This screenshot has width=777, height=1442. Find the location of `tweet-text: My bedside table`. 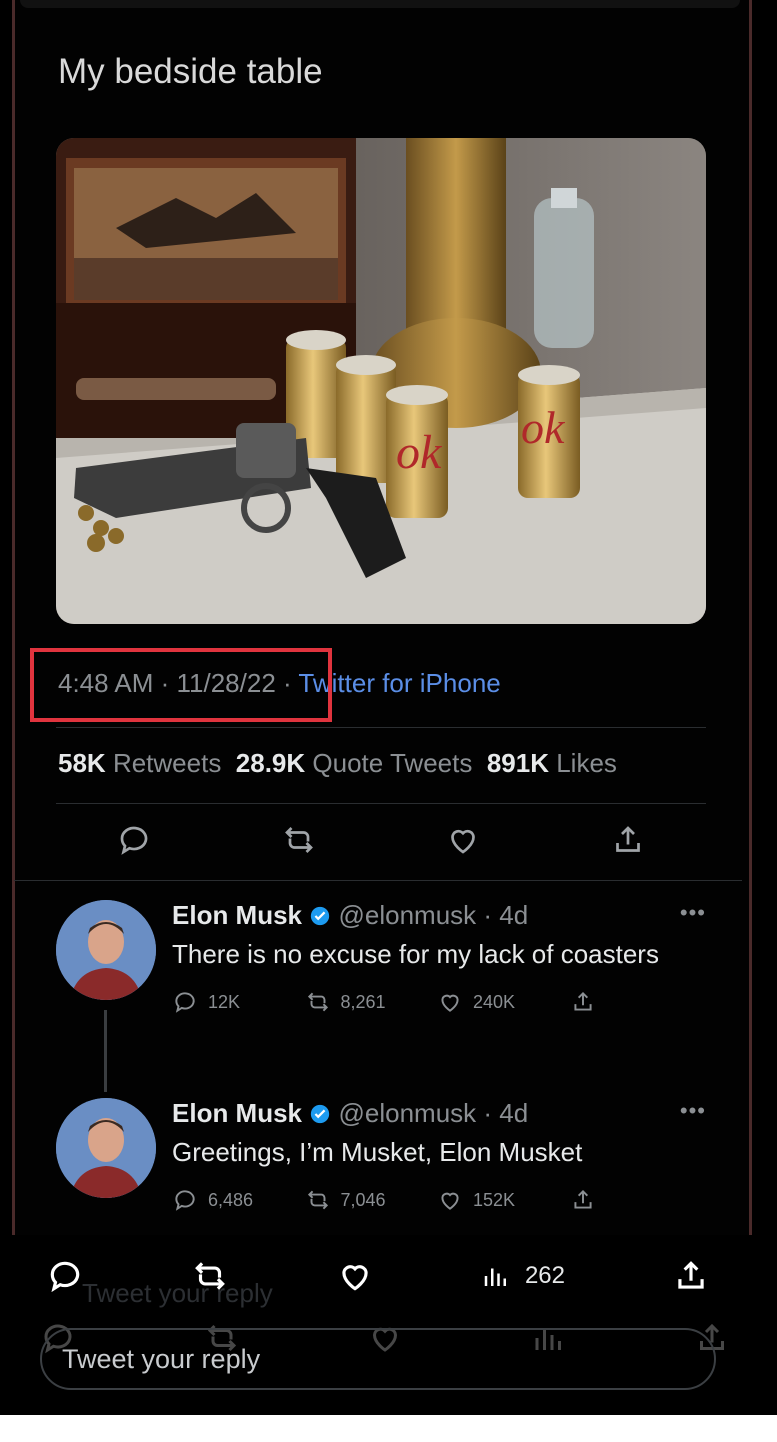

tweet-text: My bedside table is located at coordinates (190, 71).